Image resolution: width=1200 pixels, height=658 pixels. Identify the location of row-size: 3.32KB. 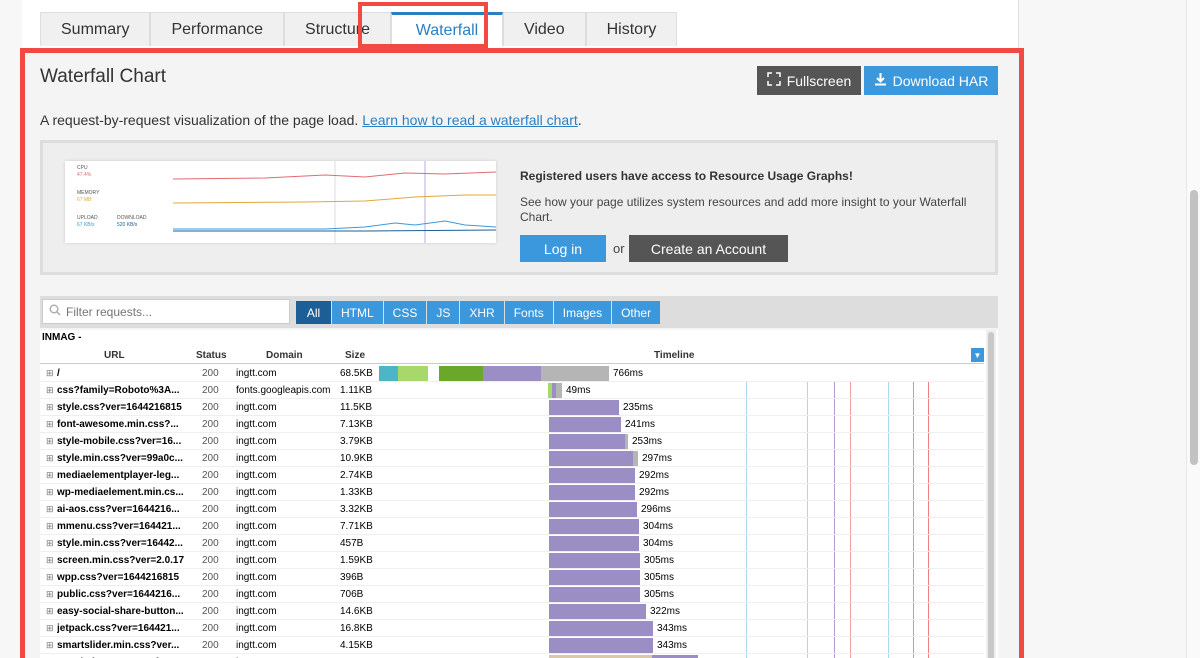
(356, 509).